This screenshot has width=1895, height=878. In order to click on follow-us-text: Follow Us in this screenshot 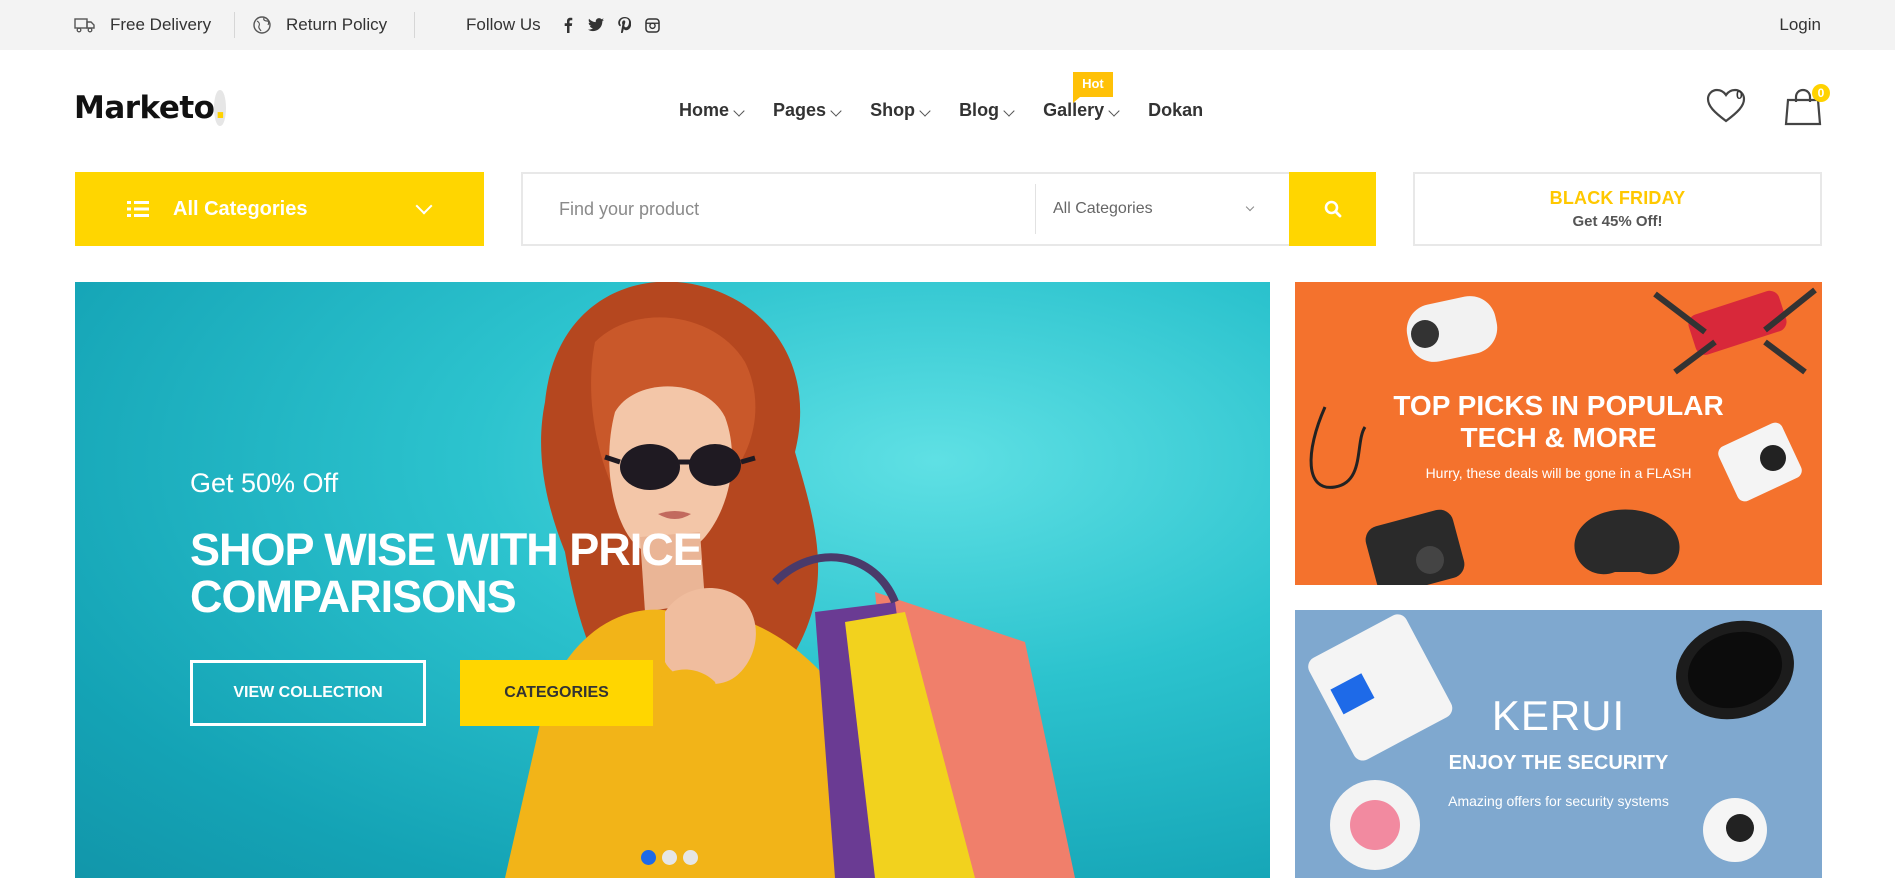, I will do `click(503, 24)`.